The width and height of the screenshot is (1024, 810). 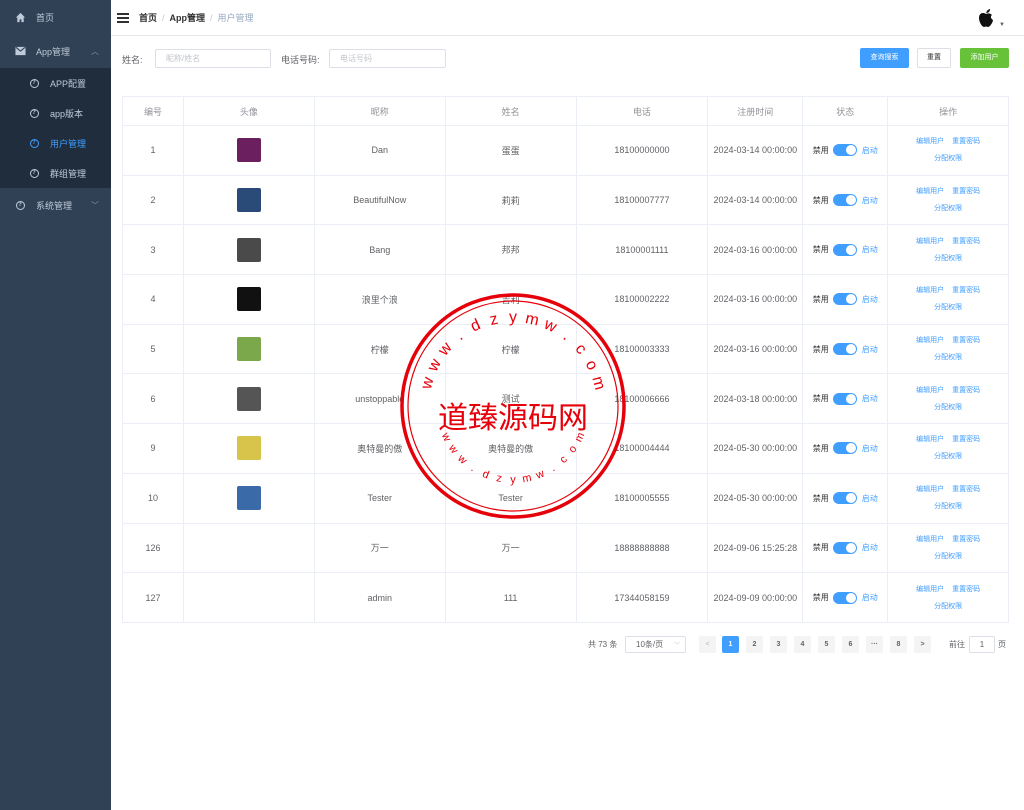 I want to click on add-user-button: 添加用户, so click(x=984, y=58).